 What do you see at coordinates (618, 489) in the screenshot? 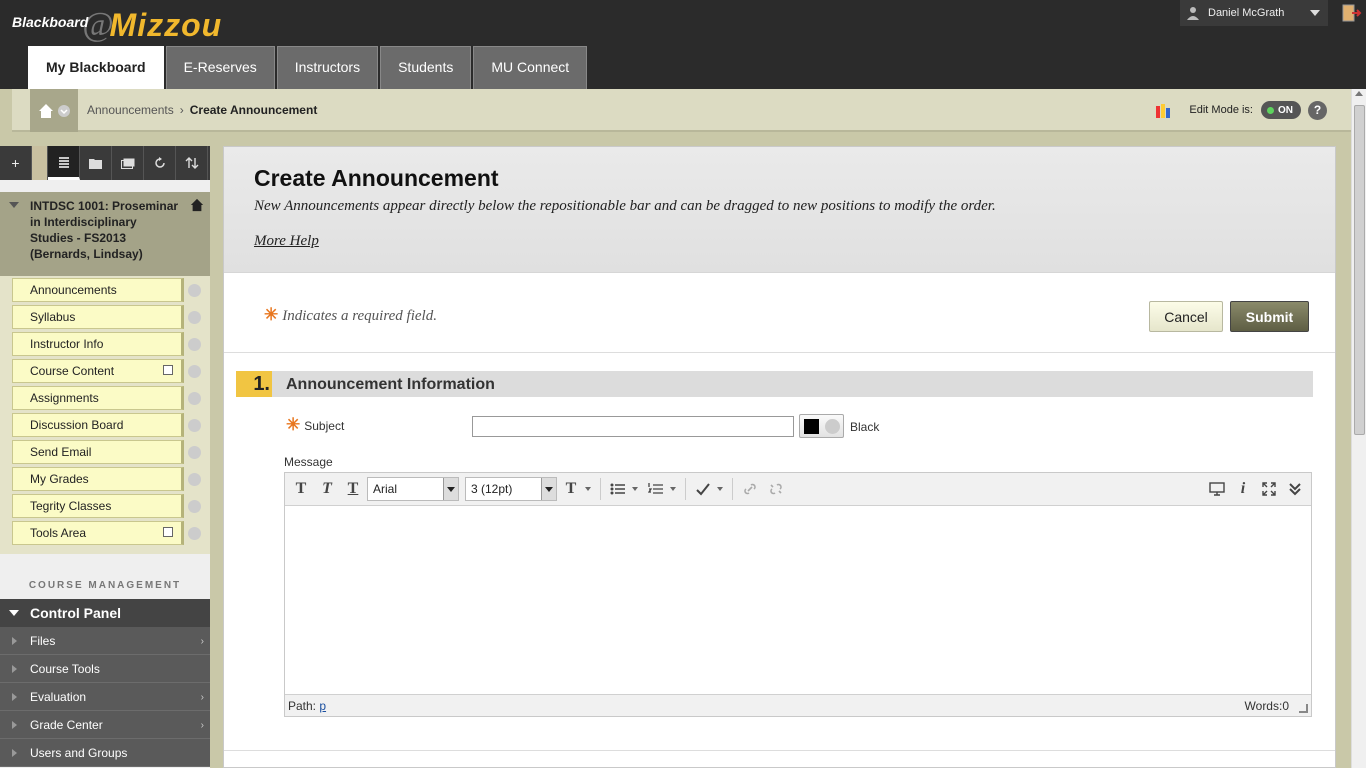
I see `bullet-list-icon` at bounding box center [618, 489].